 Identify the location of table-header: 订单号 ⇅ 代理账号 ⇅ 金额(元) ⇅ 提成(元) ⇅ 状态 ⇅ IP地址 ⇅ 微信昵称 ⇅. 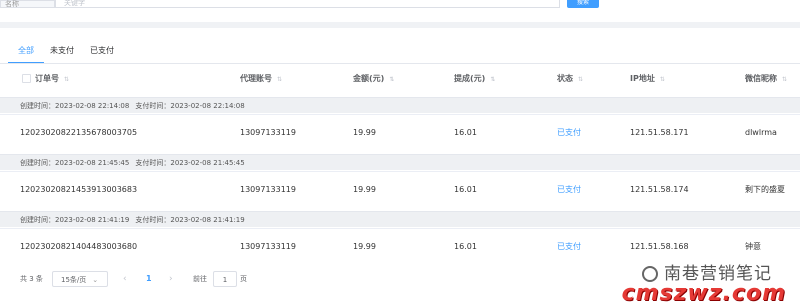
(400, 79).